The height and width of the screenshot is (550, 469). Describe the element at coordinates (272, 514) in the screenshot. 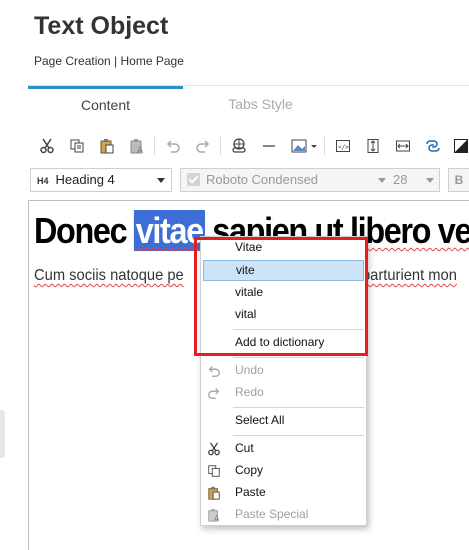

I see `paste-special-label: Paste Special` at that location.